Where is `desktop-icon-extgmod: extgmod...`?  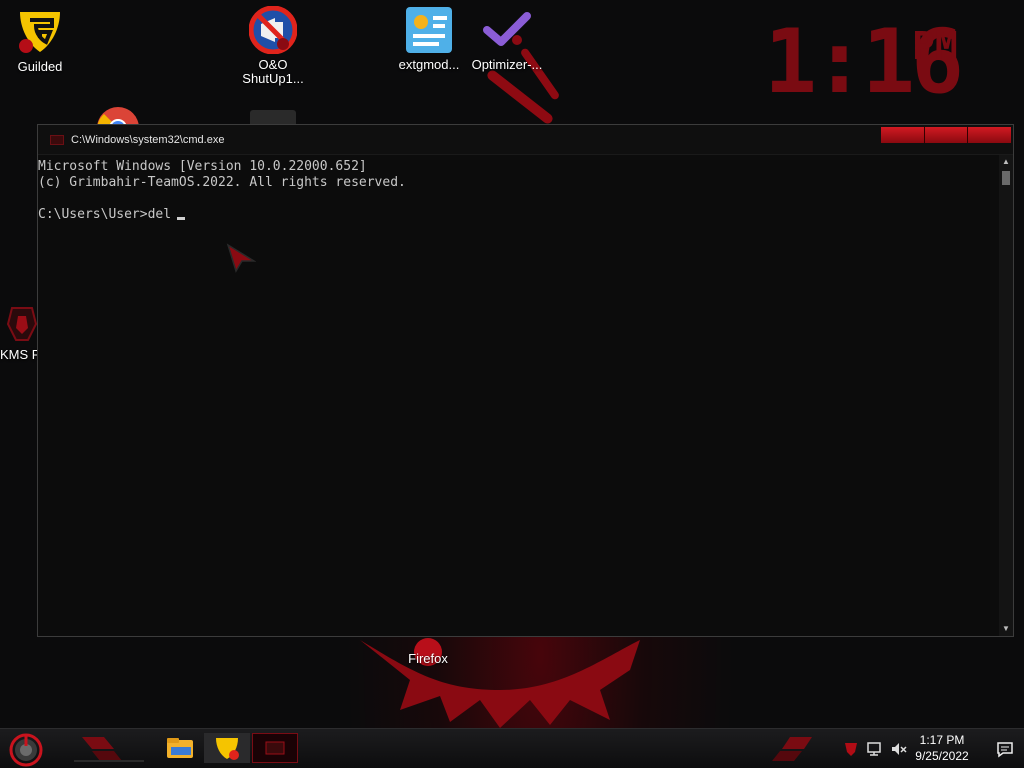
desktop-icon-extgmod: extgmod... is located at coordinates (429, 39).